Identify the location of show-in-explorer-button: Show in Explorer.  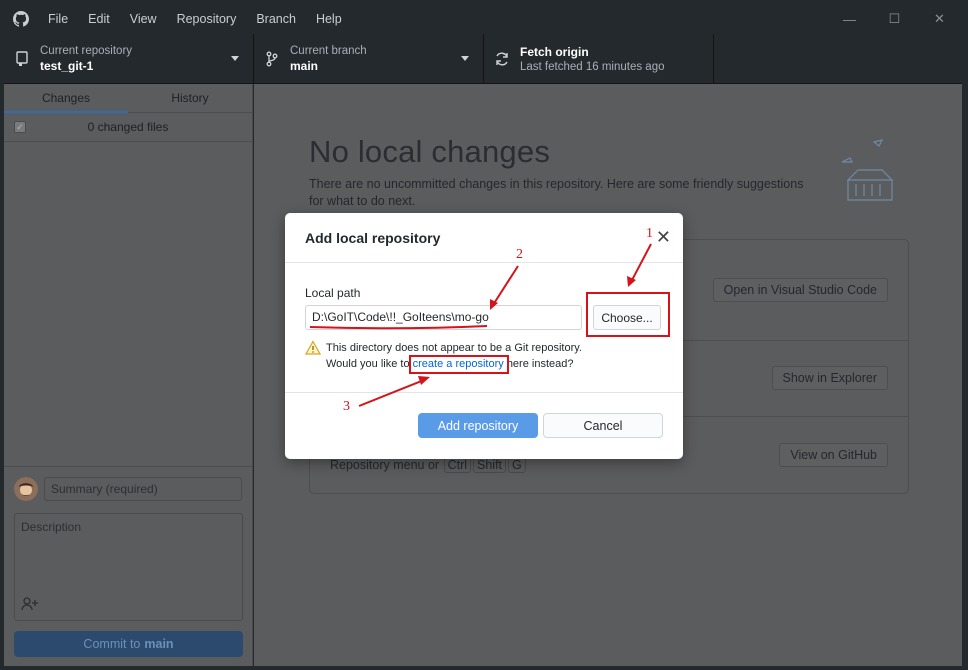
(829, 378).